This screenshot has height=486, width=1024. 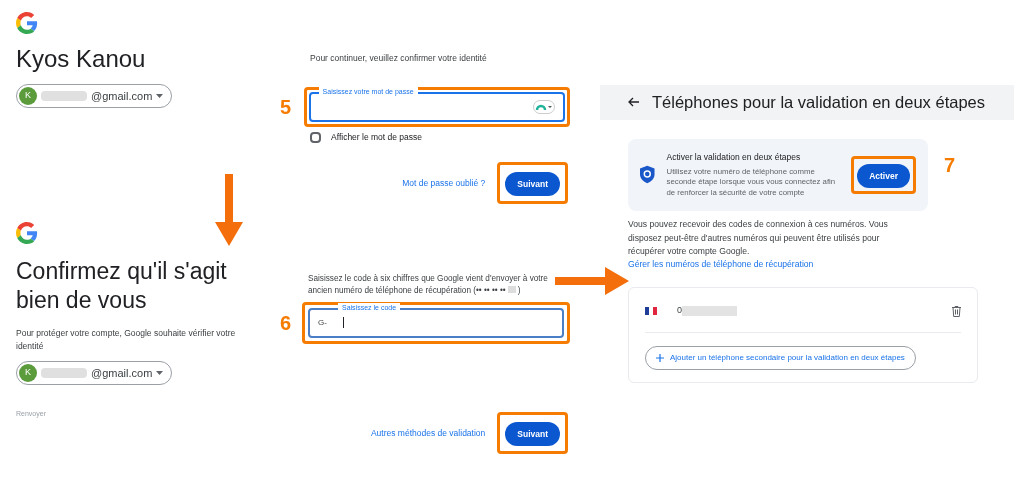 What do you see at coordinates (544, 106) in the screenshot?
I see `password-manager-icon` at bounding box center [544, 106].